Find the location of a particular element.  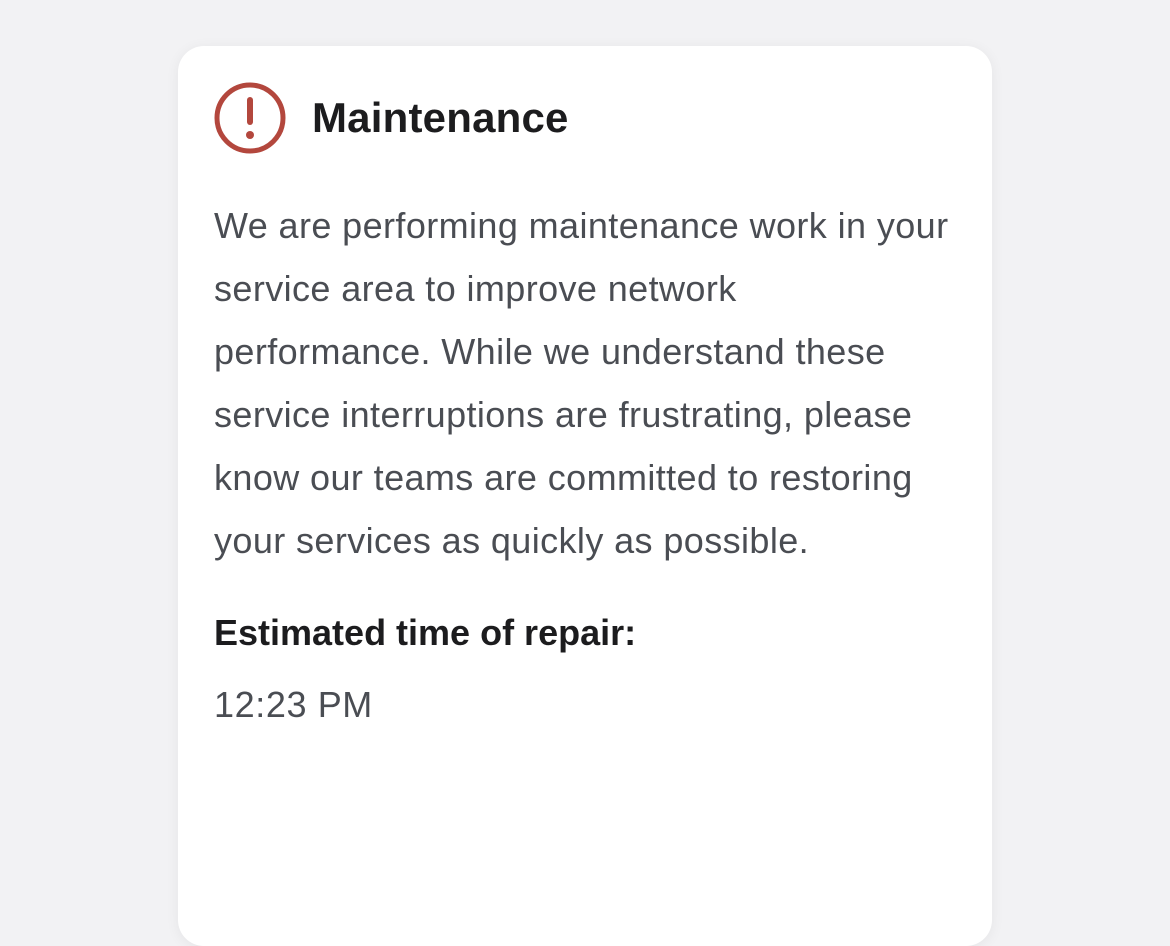

exclamation-circle-icon is located at coordinates (250, 118).